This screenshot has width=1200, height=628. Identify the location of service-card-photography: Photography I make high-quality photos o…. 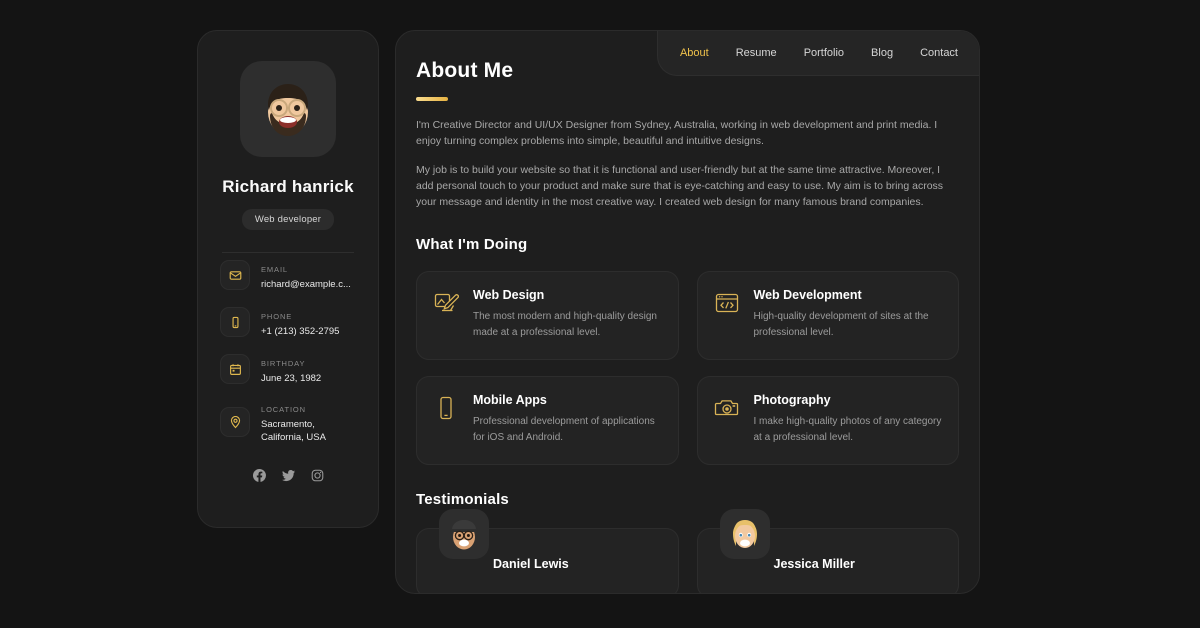
(827, 421).